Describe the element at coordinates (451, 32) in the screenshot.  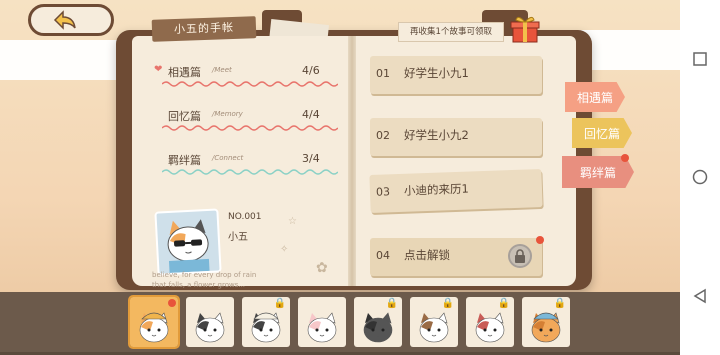
I see `reward-hint: 再收集1个故事可领取` at that location.